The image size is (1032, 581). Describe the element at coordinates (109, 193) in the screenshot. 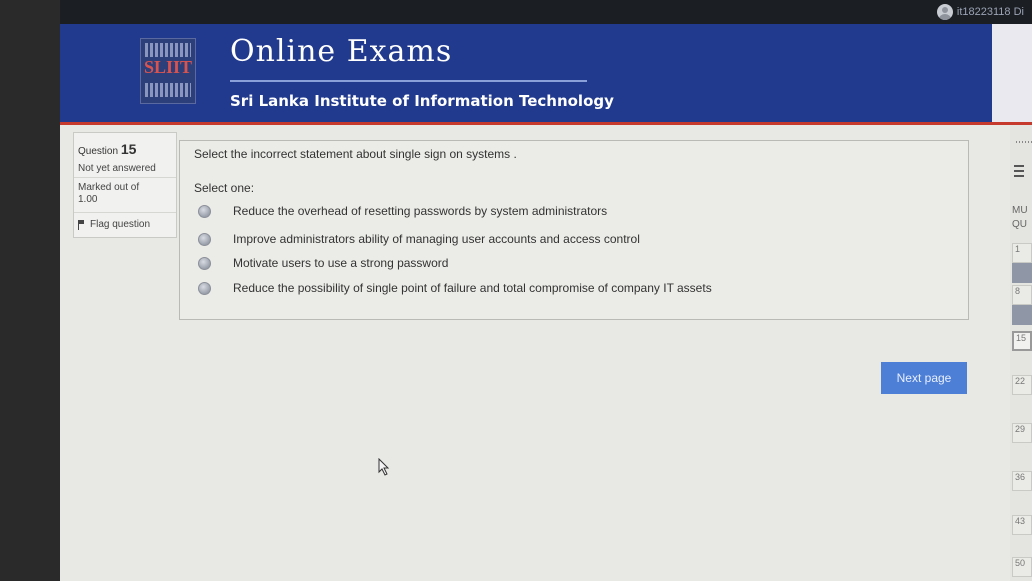

I see `question-marks: Marked out of 1.00` at that location.